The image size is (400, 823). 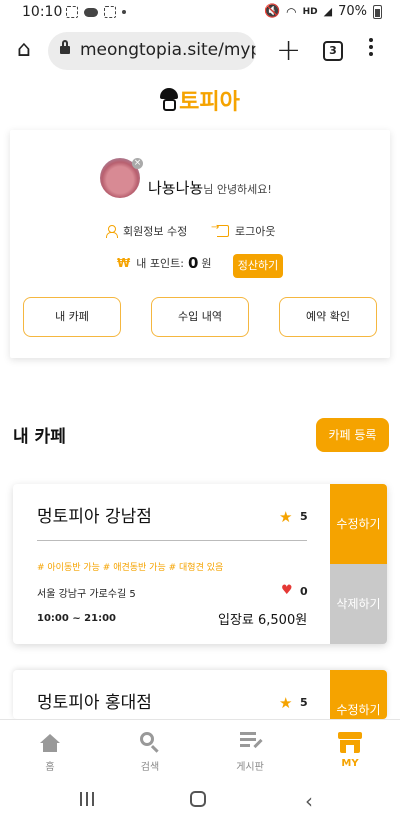 What do you see at coordinates (155, 231) in the screenshot?
I see `edit-profile-label: 회원정보 수정` at bounding box center [155, 231].